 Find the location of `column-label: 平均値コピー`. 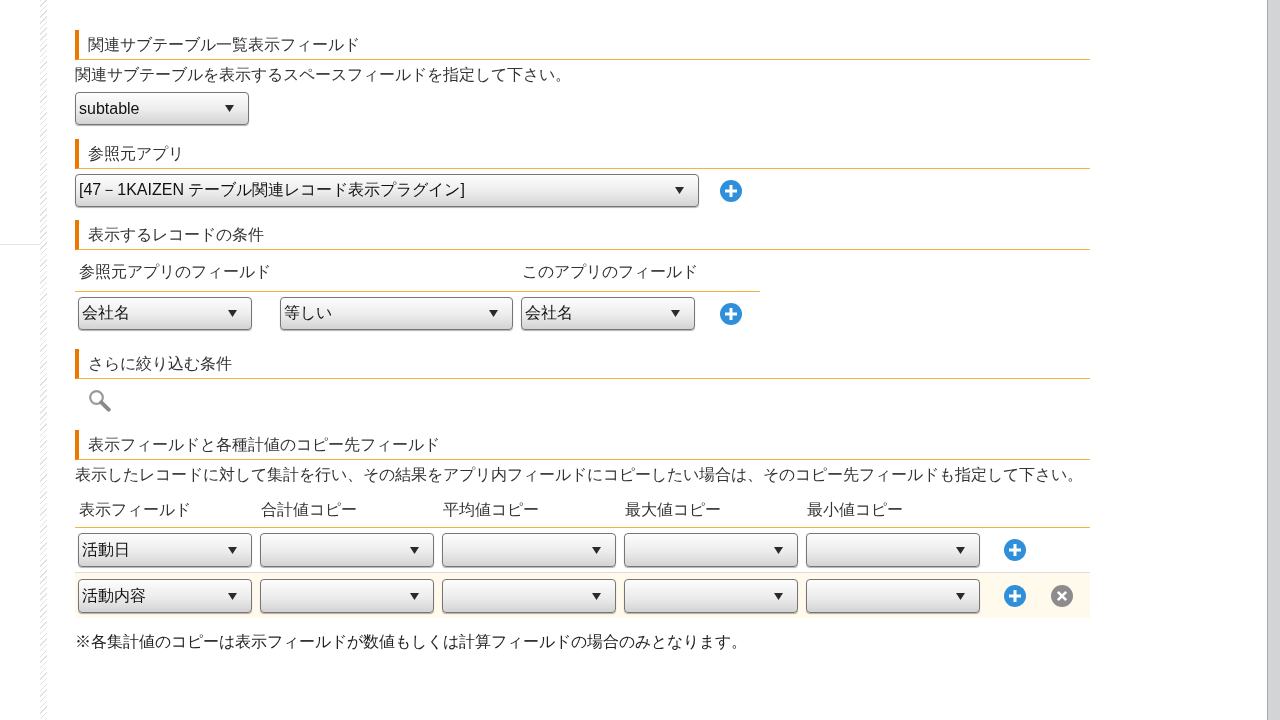

column-label: 平均値コピー is located at coordinates (491, 510).